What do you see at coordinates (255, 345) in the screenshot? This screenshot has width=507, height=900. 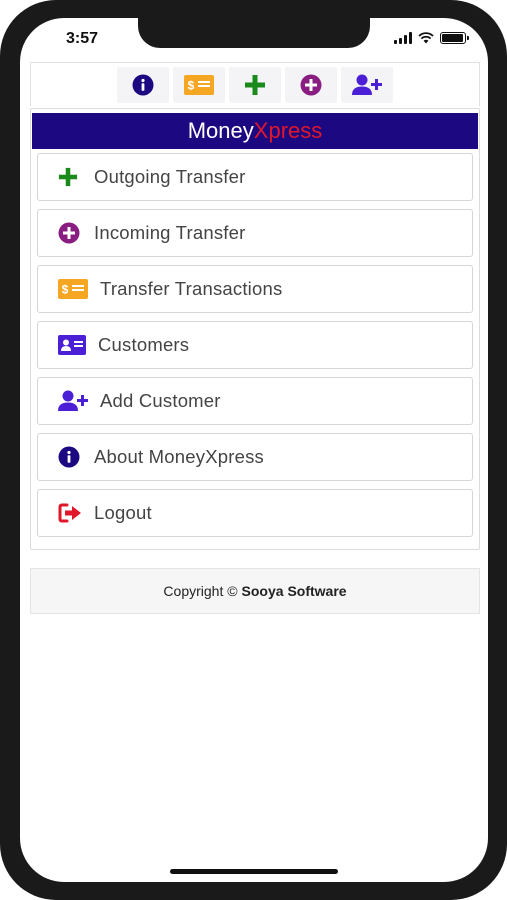 I see `menu-item-customers: Customers` at bounding box center [255, 345].